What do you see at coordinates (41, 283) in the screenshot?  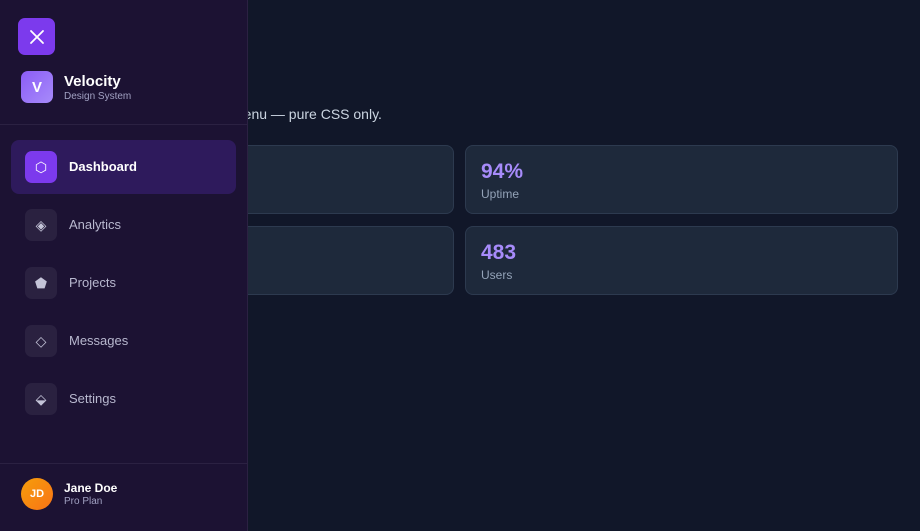 I see `pentagon-icon: ⬟` at bounding box center [41, 283].